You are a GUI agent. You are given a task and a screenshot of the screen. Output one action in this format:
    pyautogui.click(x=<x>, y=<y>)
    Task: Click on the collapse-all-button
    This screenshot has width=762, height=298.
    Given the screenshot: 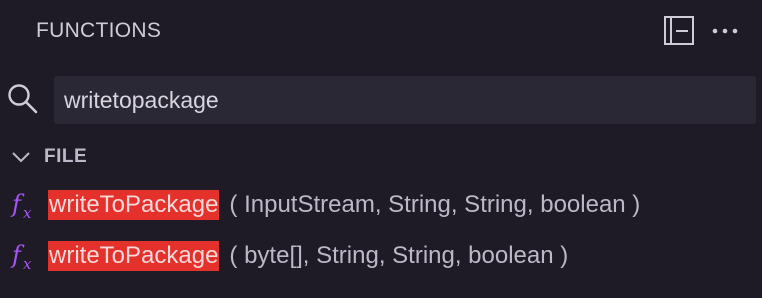 What is the action you would take?
    pyautogui.click(x=679, y=30)
    